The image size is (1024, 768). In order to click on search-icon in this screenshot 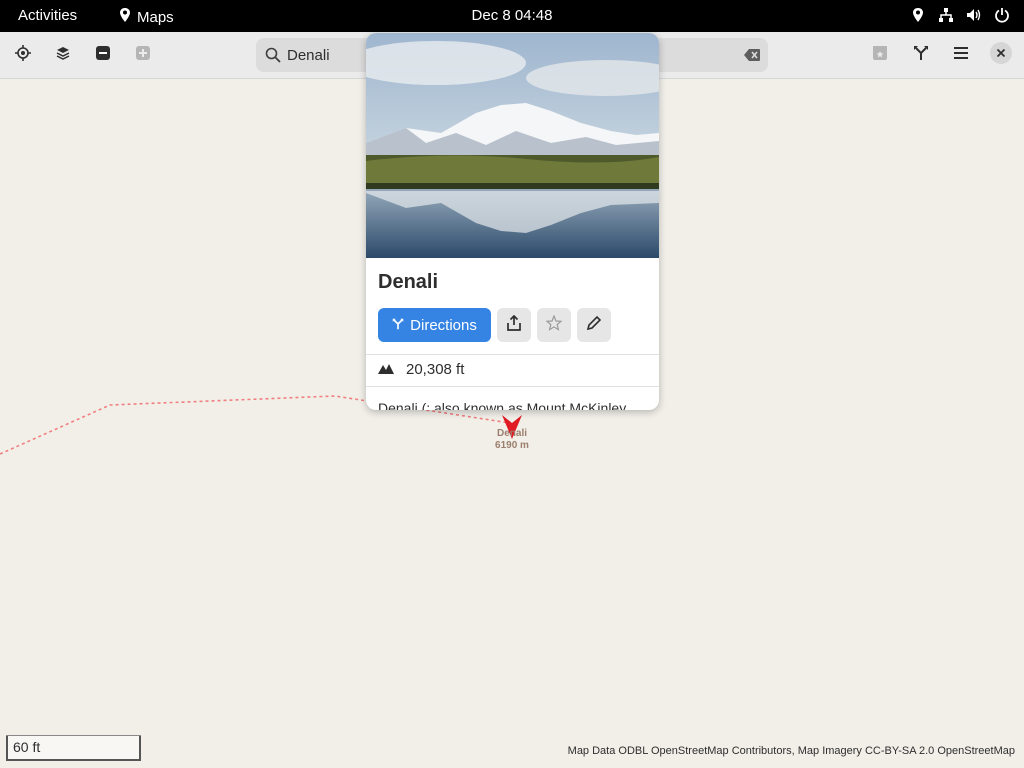, I will do `click(273, 55)`.